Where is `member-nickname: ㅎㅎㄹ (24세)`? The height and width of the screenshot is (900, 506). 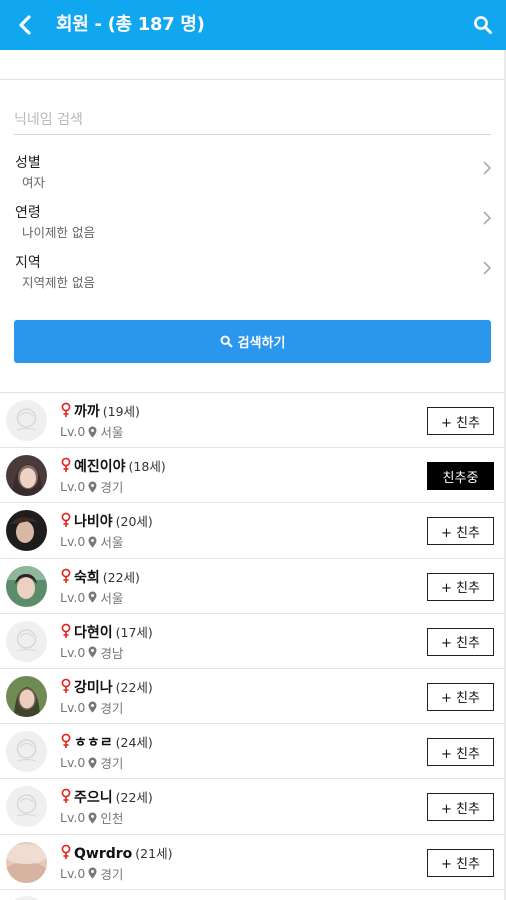
member-nickname: ㅎㅎㄹ (24세) is located at coordinates (113, 742).